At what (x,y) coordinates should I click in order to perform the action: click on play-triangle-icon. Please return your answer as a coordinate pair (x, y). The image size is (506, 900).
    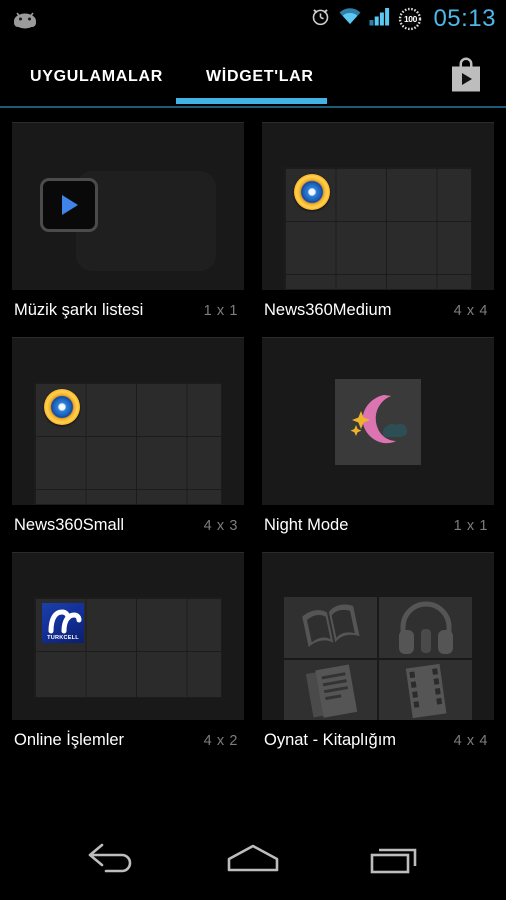
    Looking at the image, I should click on (69, 205).